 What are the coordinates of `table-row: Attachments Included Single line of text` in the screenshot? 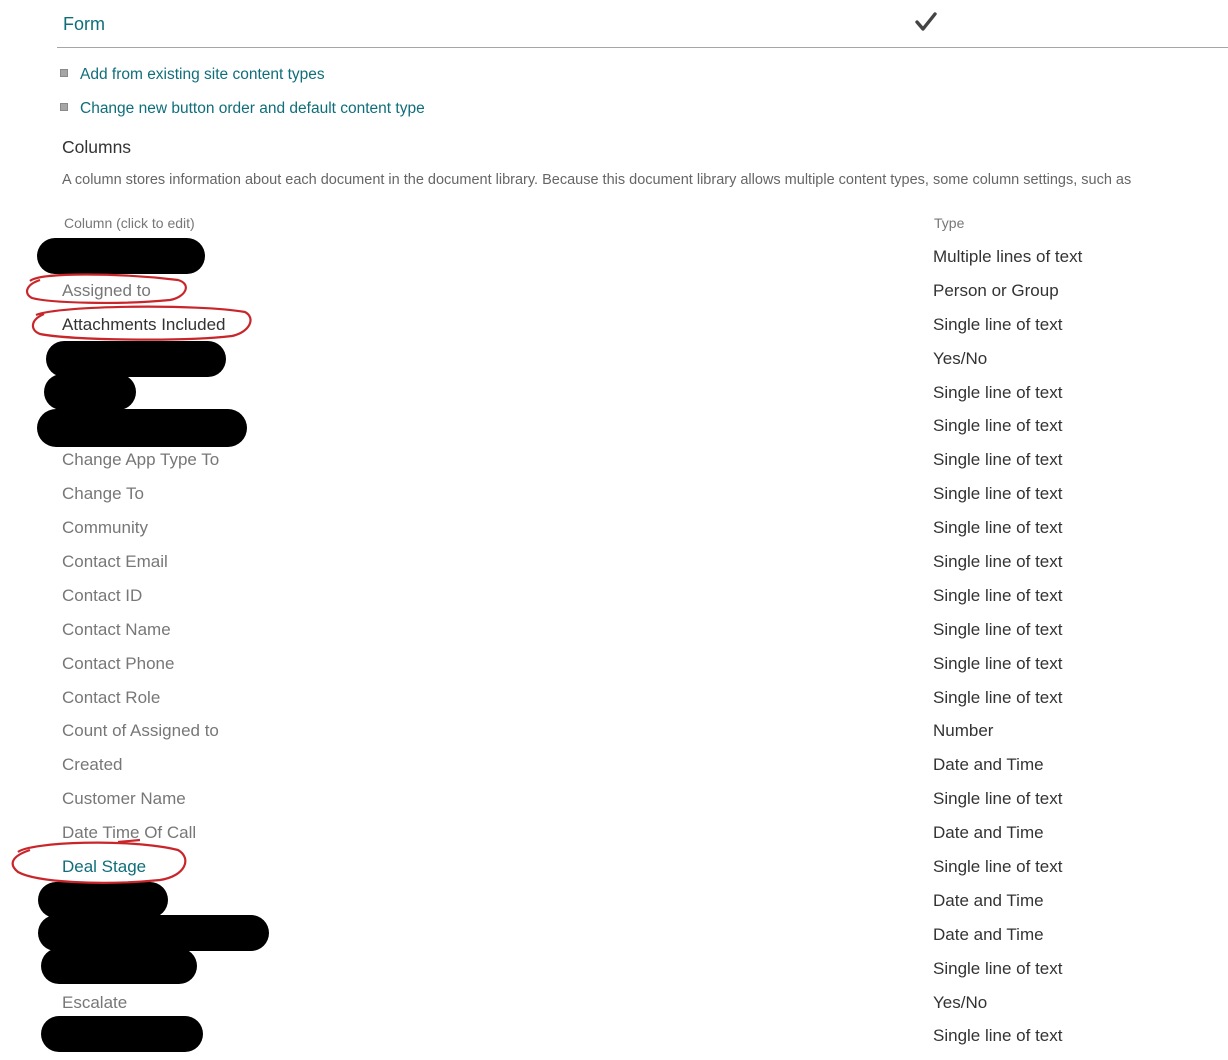 It's located at (614, 325).